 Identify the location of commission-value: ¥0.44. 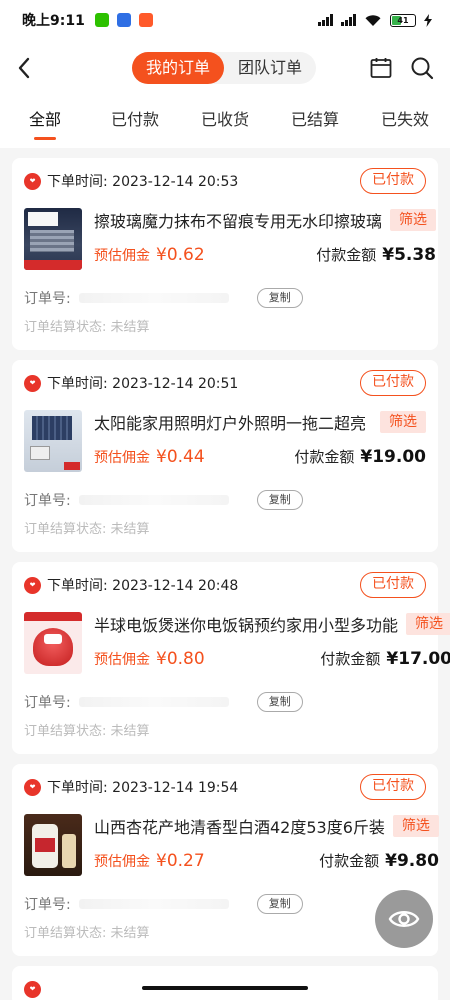
(180, 456).